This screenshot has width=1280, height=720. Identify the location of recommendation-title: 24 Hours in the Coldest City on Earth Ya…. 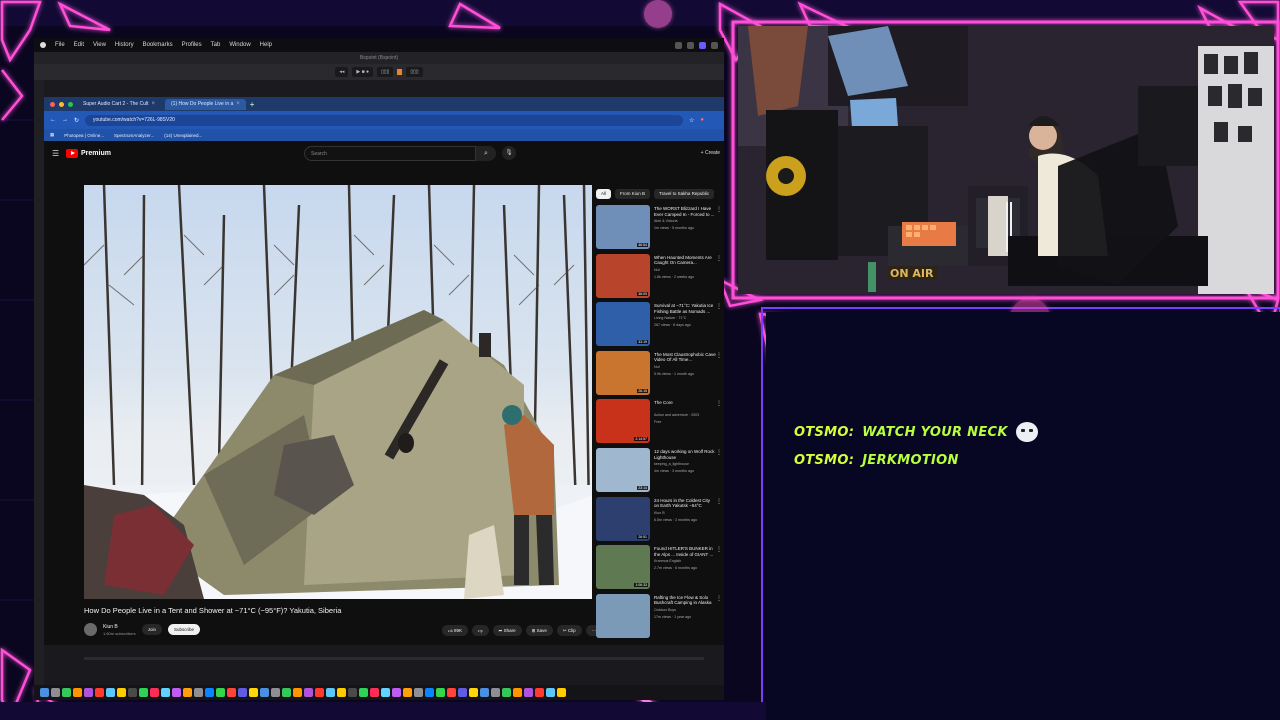
(685, 504).